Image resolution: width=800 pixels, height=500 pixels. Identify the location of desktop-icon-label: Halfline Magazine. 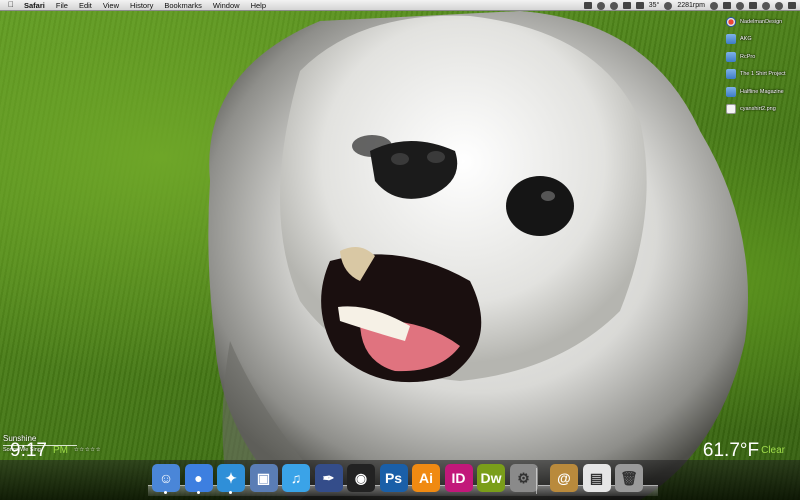
(762, 91).